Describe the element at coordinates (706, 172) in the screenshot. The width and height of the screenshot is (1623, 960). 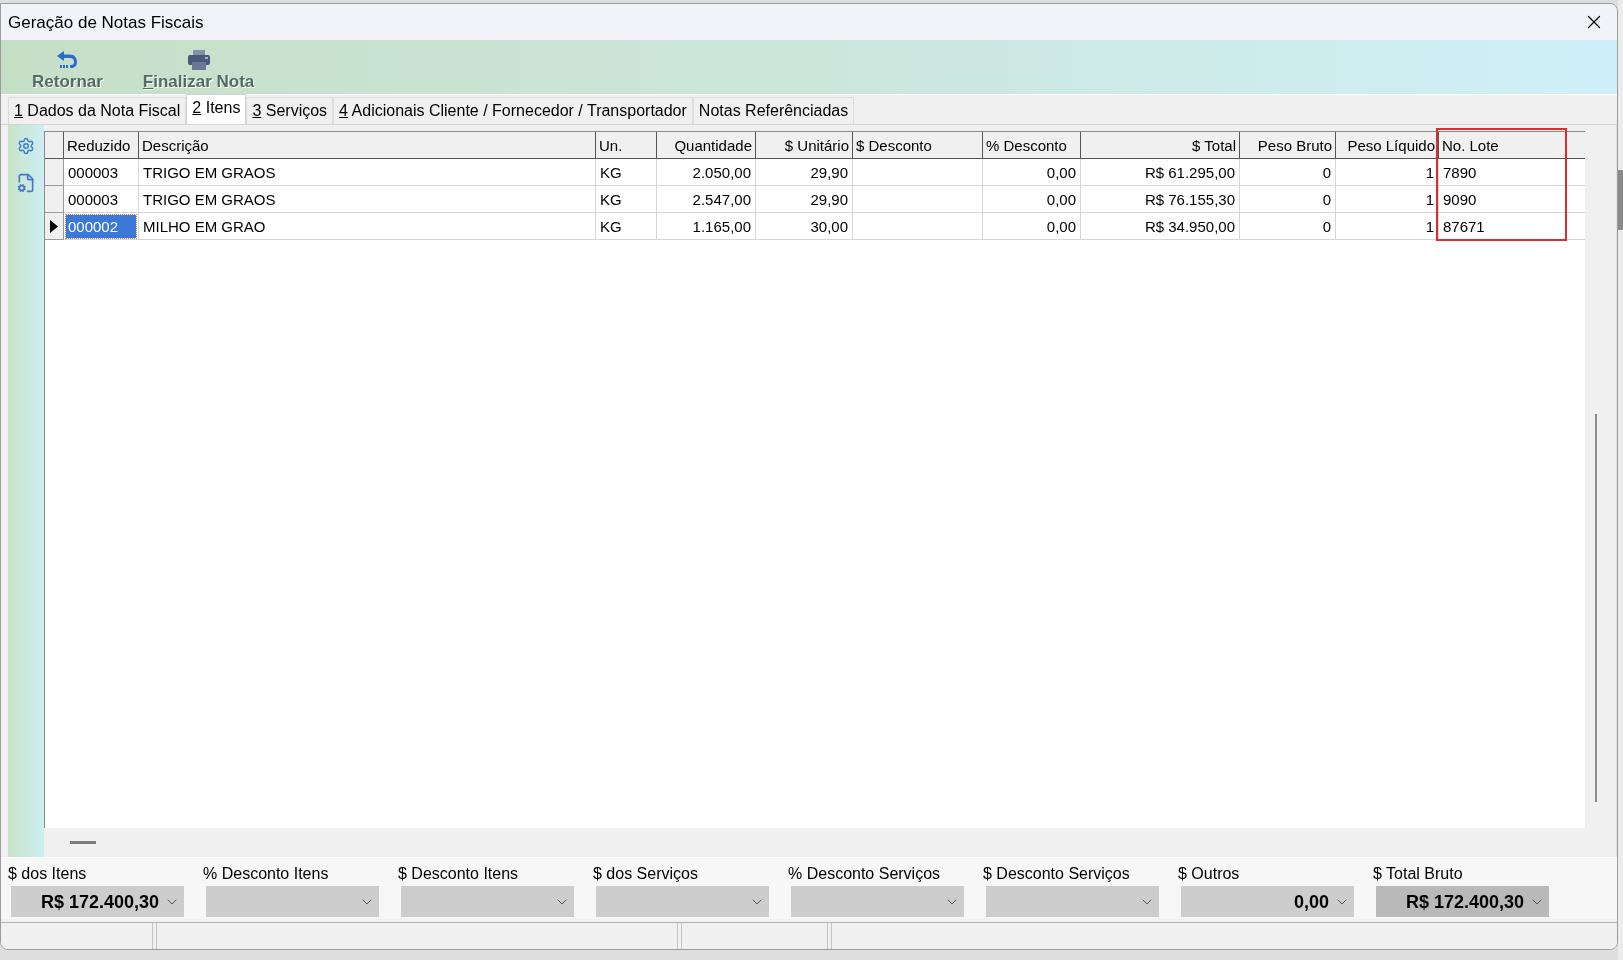
I see `table-cell: 2.050,00` at that location.